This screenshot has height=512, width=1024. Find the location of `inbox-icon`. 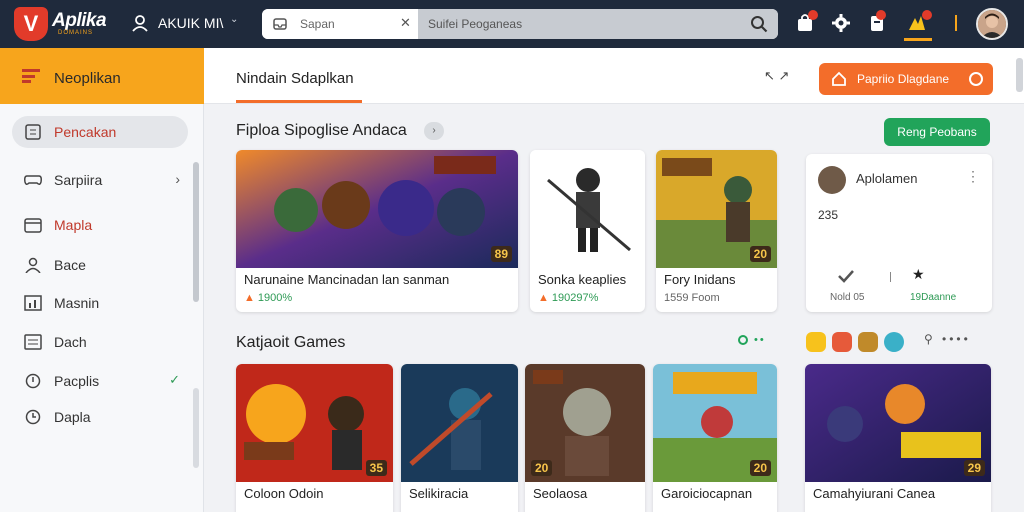

inbox-icon is located at coordinates (280, 24).